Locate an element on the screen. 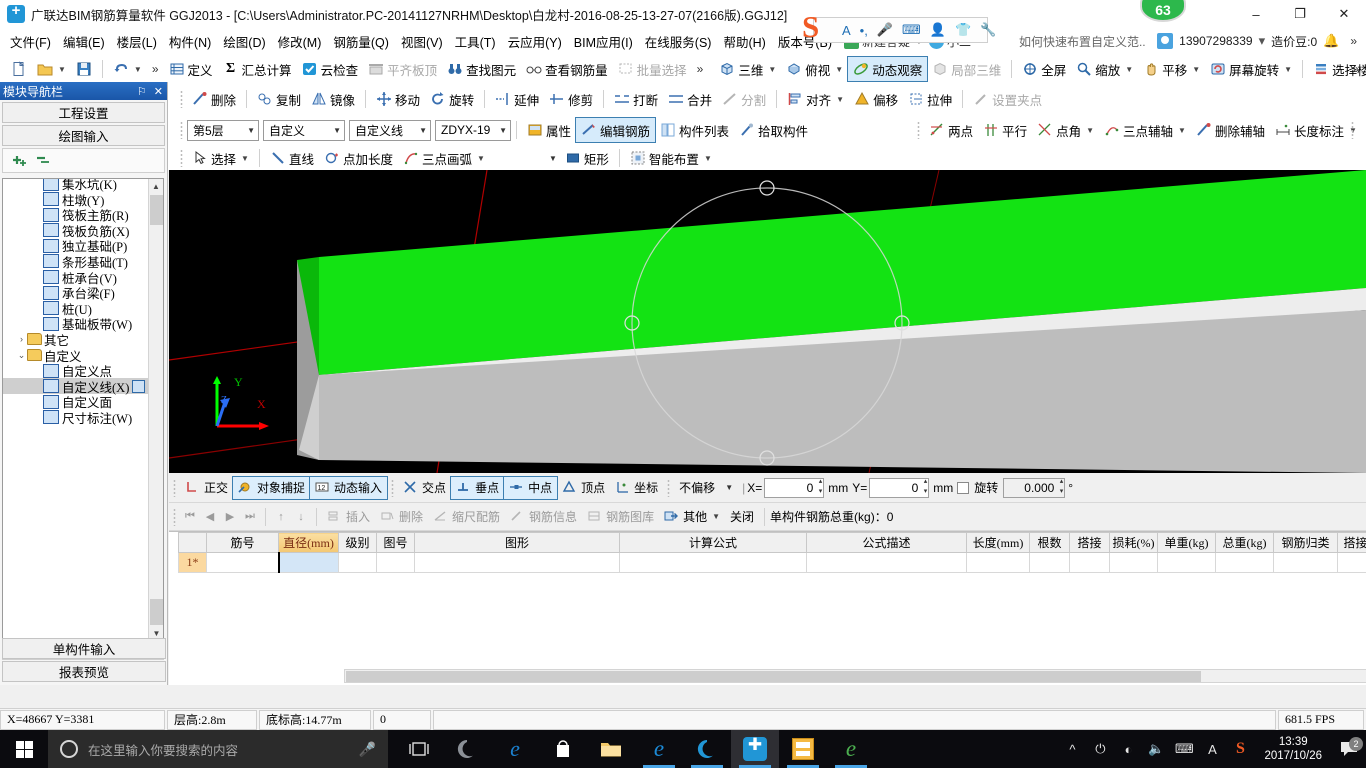 This screenshot has width=1366, height=768. open-file-button: ▼ is located at coordinates (51, 69).